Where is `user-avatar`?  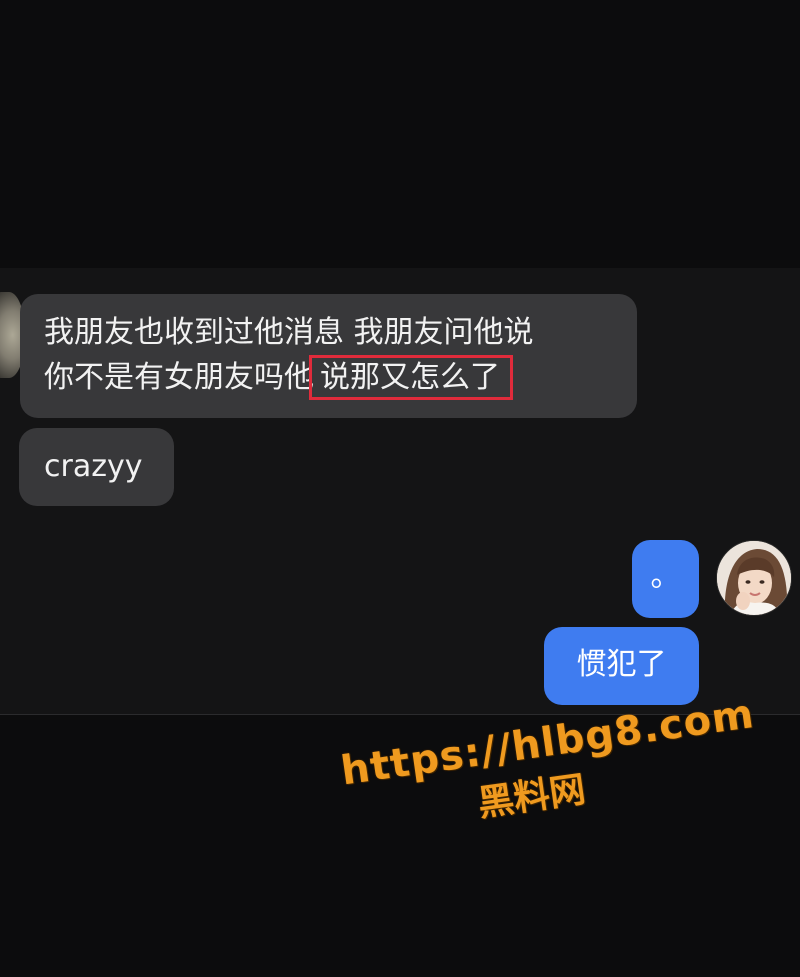 user-avatar is located at coordinates (754, 578).